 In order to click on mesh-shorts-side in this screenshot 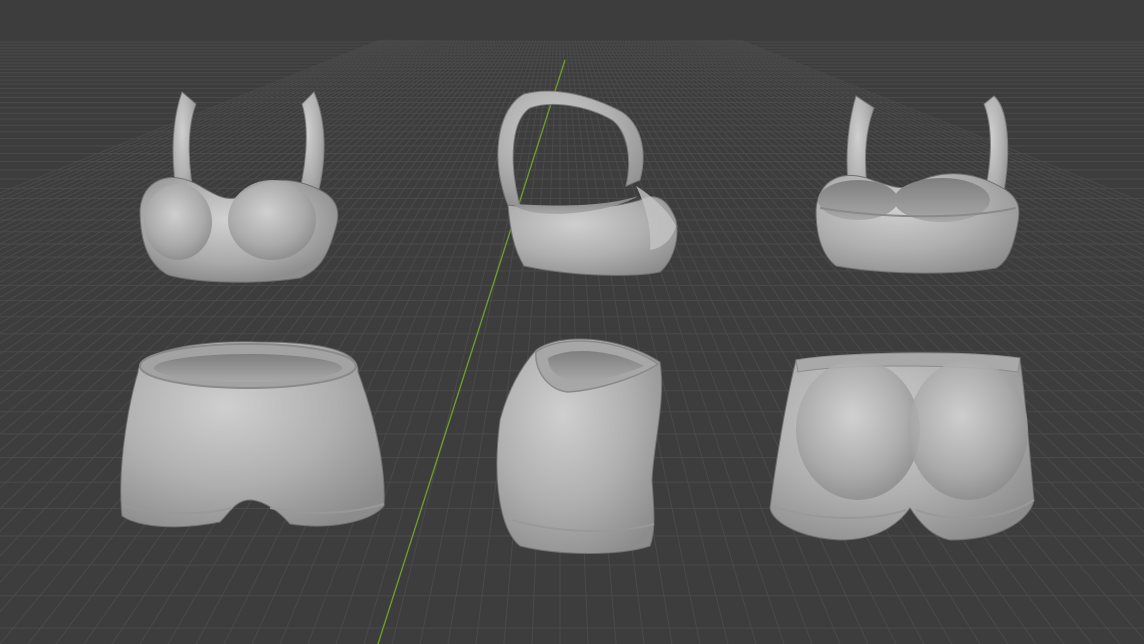, I will do `click(579, 446)`.